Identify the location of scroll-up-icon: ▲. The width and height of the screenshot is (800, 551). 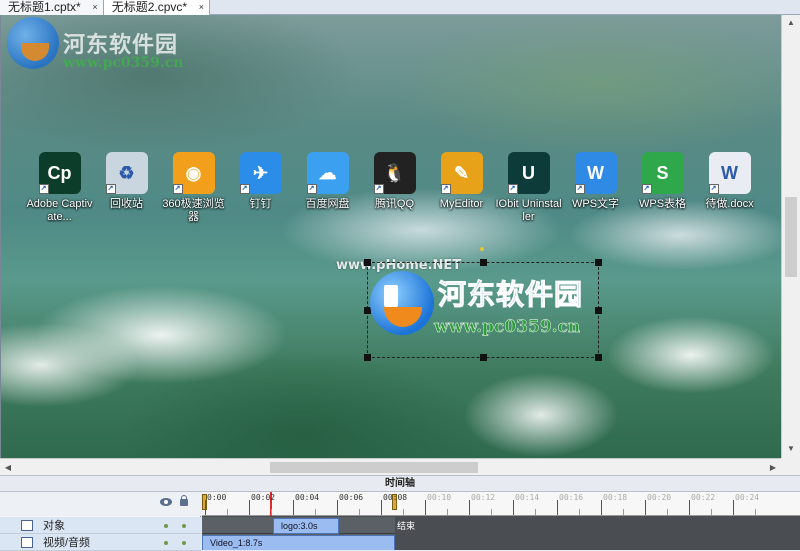
(791, 23).